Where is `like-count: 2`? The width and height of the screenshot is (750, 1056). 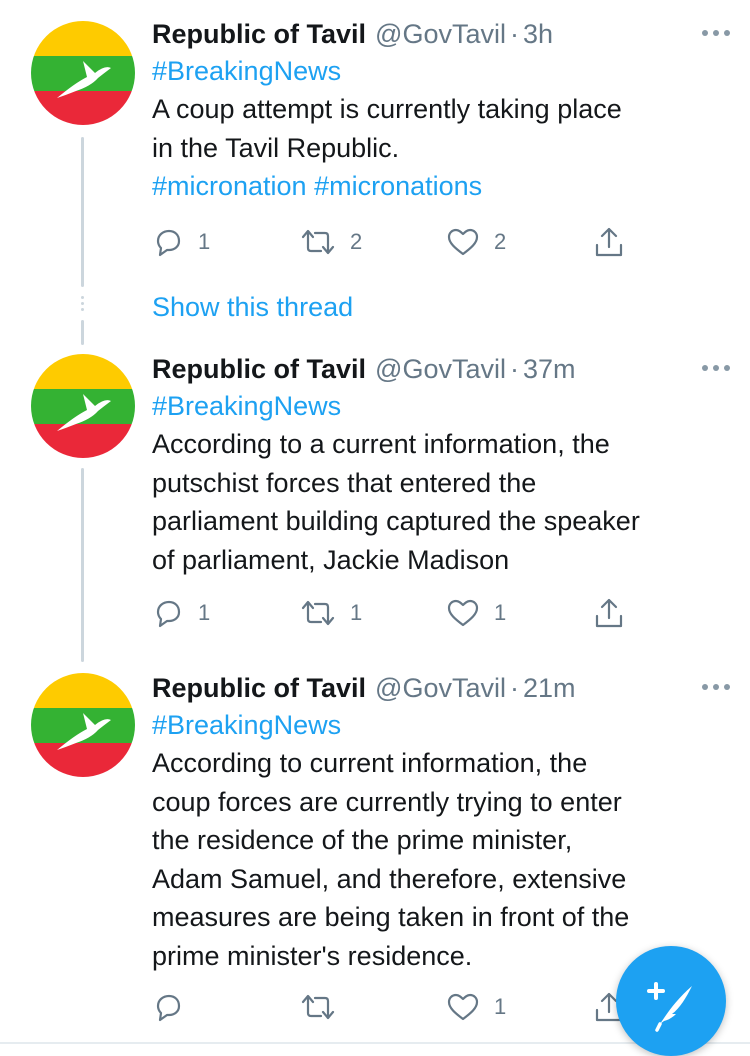
like-count: 2 is located at coordinates (500, 241).